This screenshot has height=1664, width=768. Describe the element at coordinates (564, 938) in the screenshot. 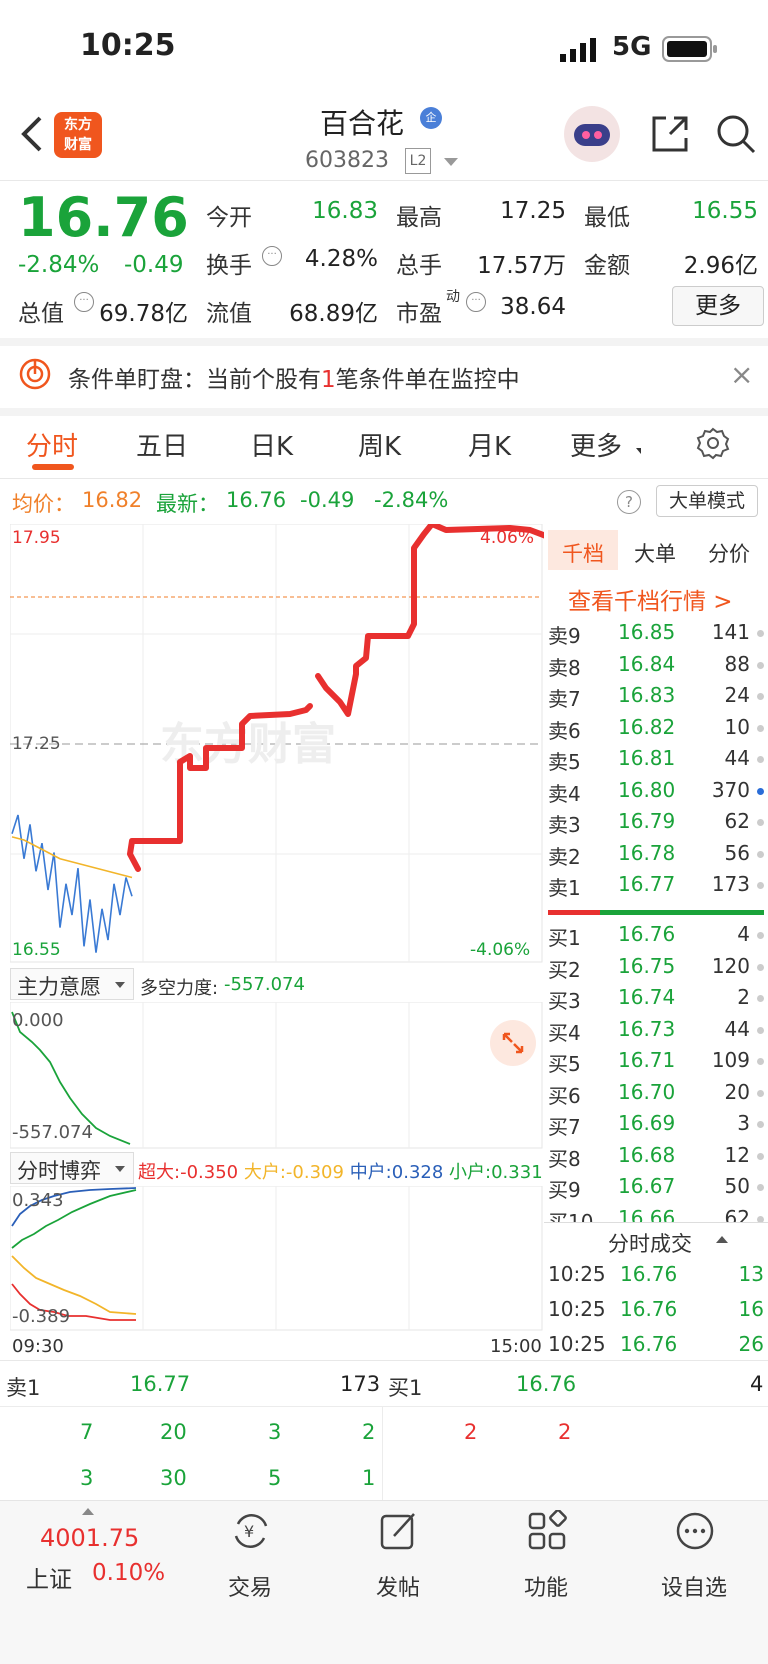

I see `level-label: 买1` at that location.